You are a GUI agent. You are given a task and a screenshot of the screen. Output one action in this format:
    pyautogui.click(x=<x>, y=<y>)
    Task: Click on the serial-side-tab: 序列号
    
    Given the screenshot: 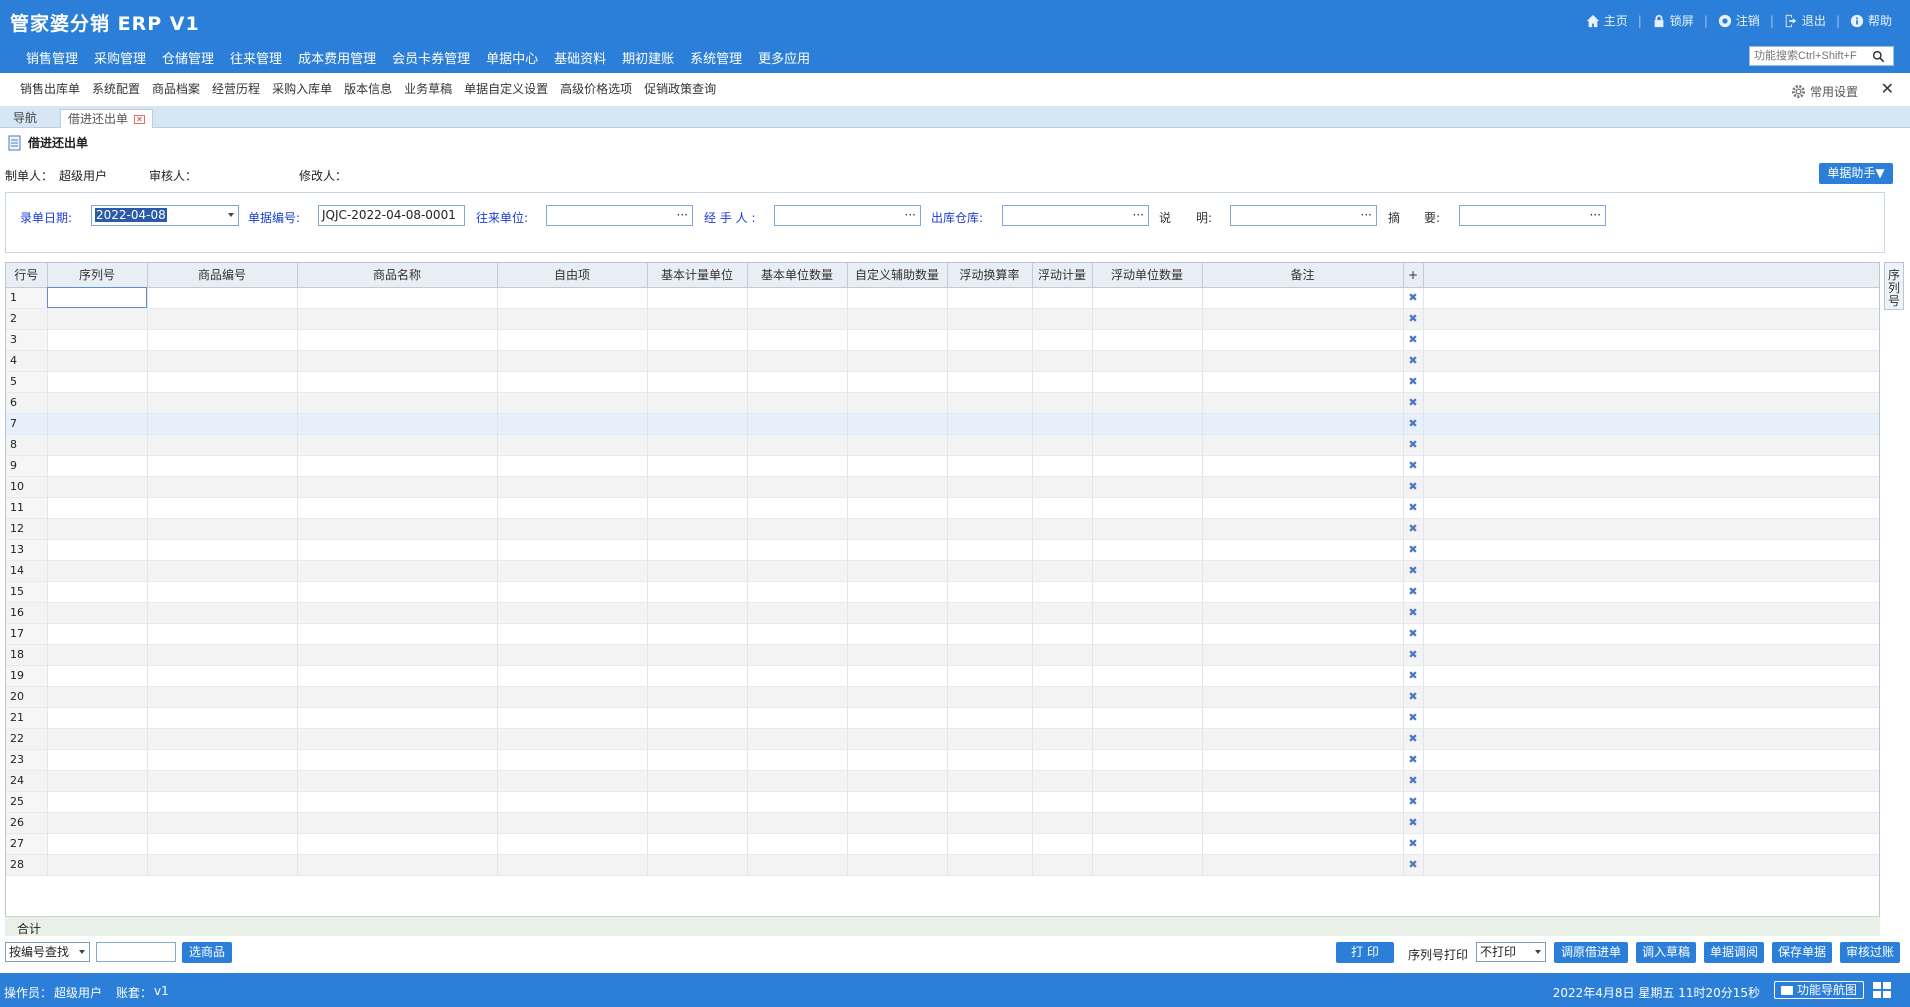 What is the action you would take?
    pyautogui.click(x=1894, y=286)
    